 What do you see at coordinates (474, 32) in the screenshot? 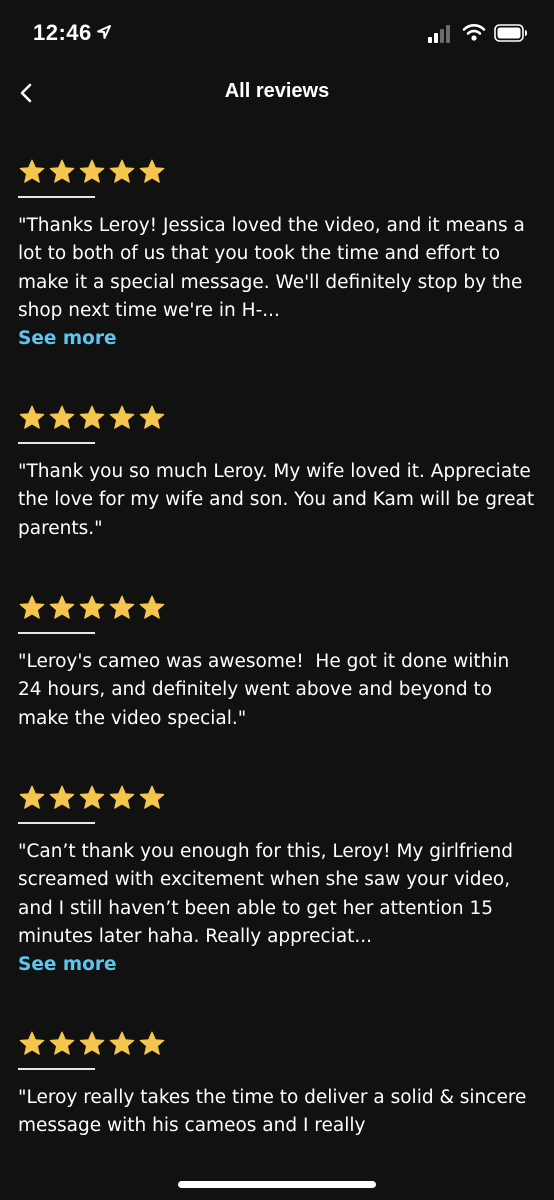
I see `wifi-icon` at bounding box center [474, 32].